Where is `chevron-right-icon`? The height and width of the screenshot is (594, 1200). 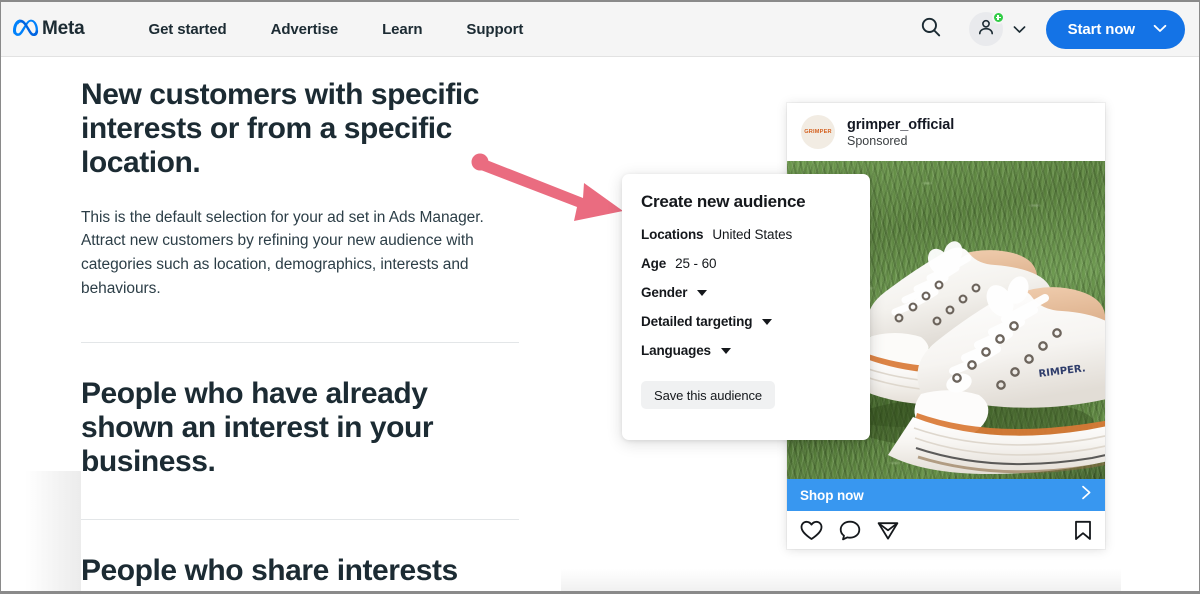
chevron-right-icon is located at coordinates (1086, 495).